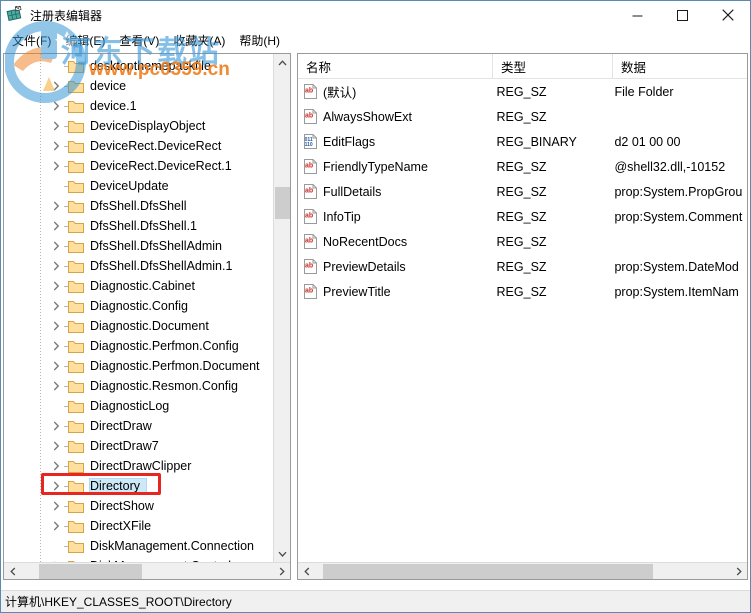 The image size is (751, 613). I want to click on tree-item: DirectShow, so click(138, 506).